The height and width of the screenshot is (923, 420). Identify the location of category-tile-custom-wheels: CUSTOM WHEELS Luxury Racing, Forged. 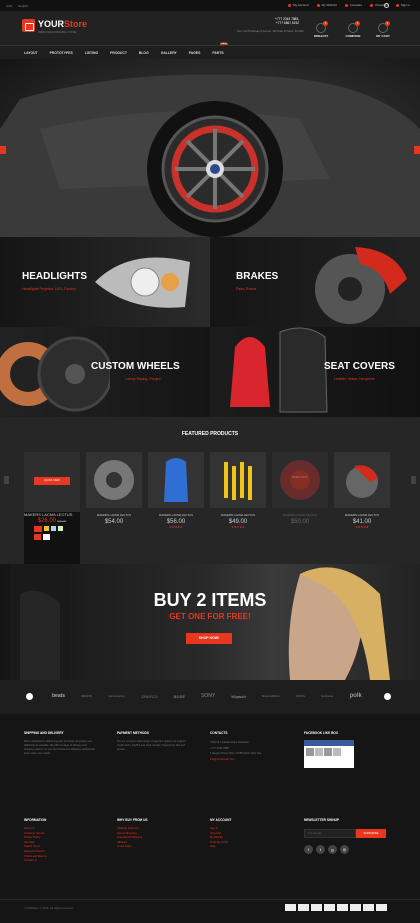
(105, 372).